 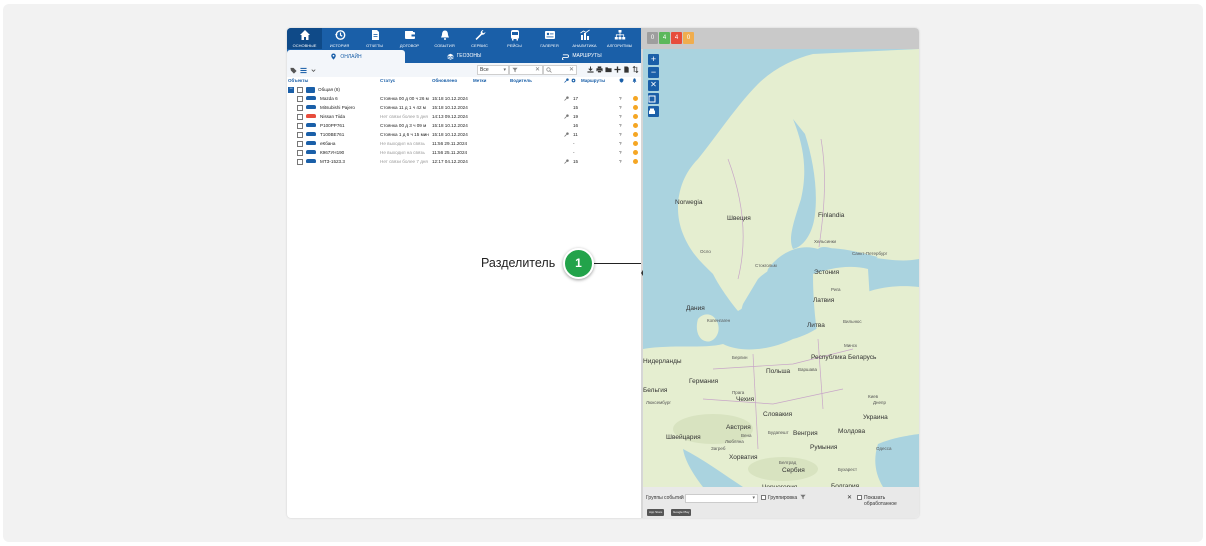 What do you see at coordinates (825, 241) in the screenshot?
I see `map-label: Хельсинки` at bounding box center [825, 241].